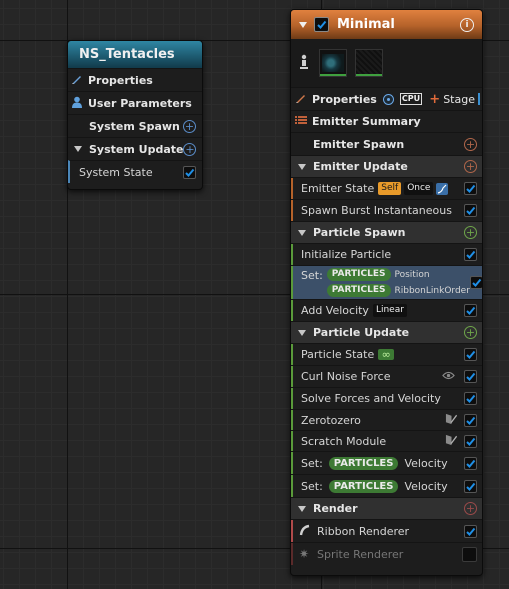 The height and width of the screenshot is (589, 509). Describe the element at coordinates (475, 282) in the screenshot. I see `set-module-enable-checkbox` at that location.